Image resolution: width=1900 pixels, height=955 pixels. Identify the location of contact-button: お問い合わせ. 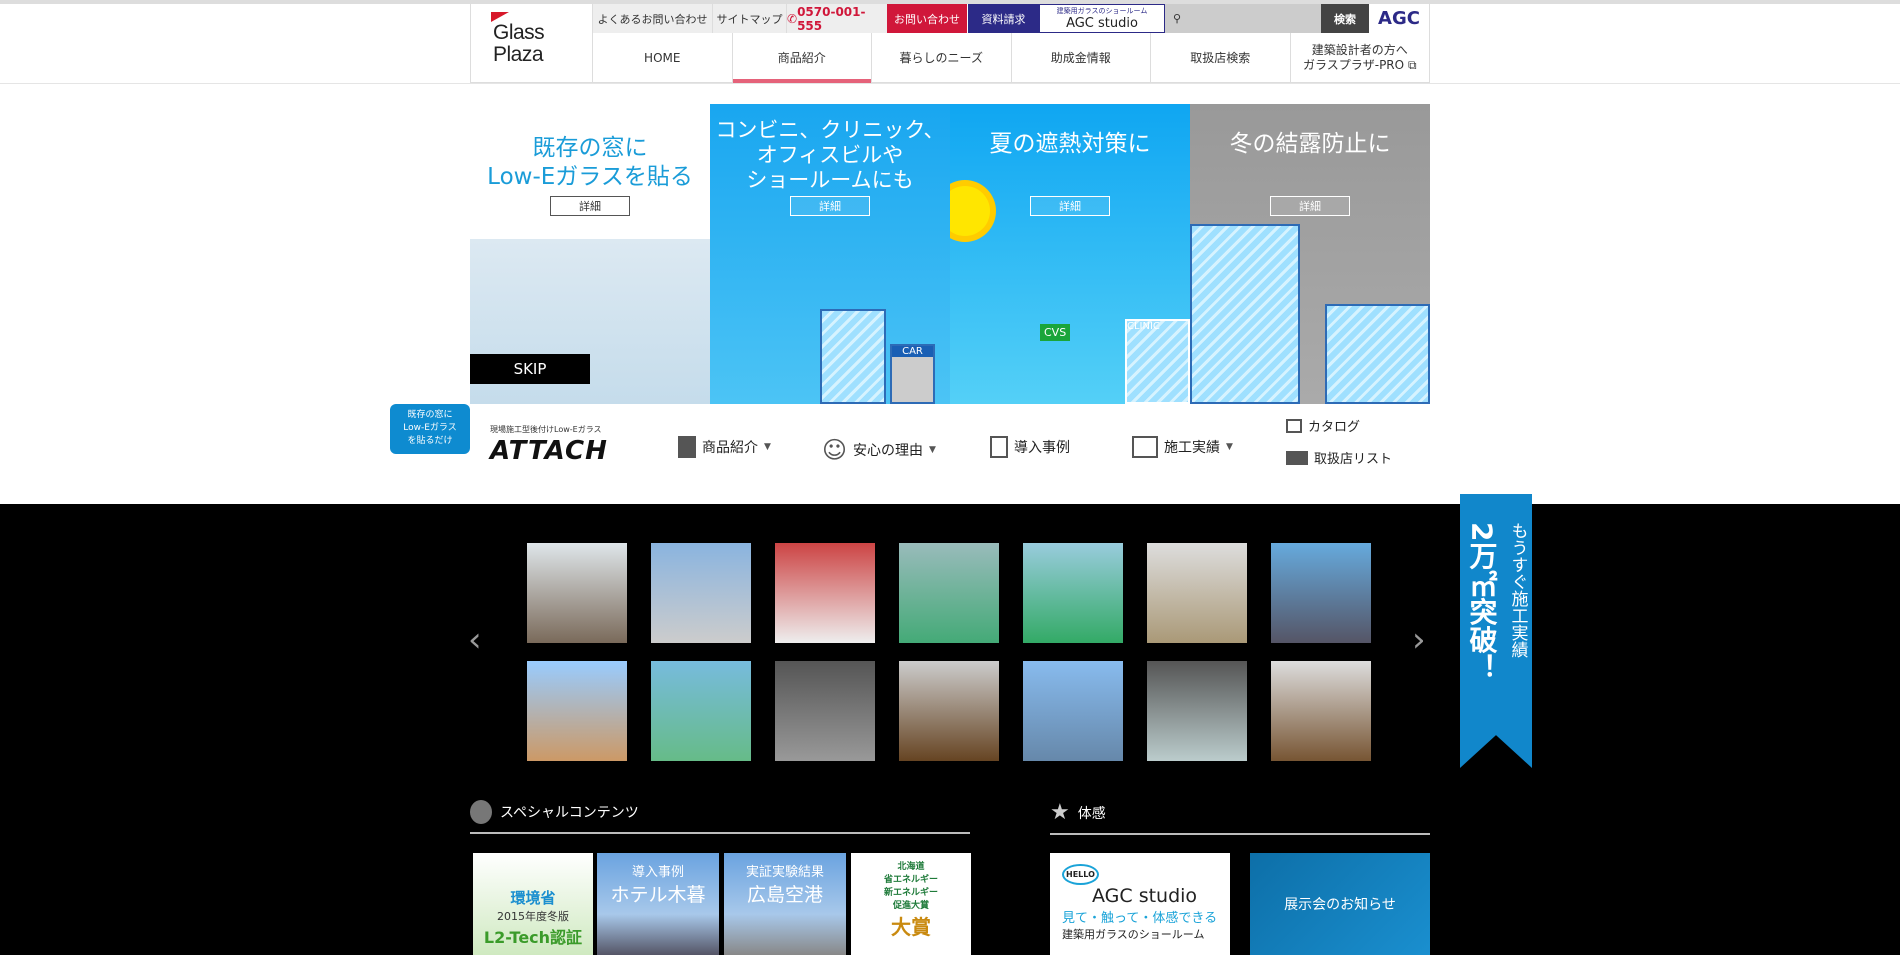
(927, 18).